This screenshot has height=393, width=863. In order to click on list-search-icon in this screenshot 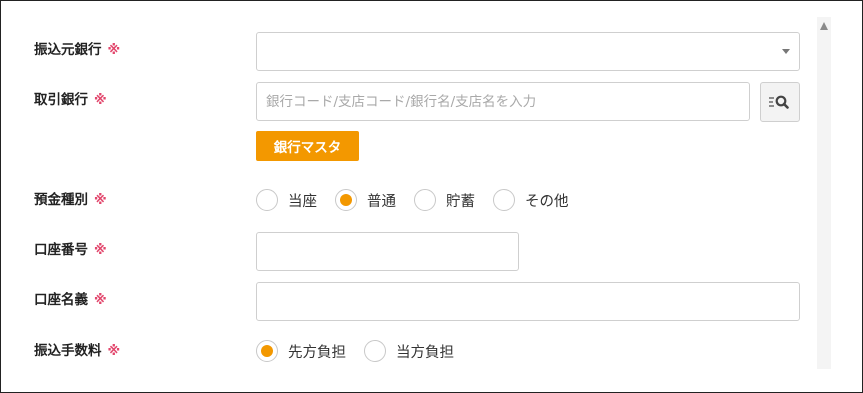, I will do `click(779, 102)`.